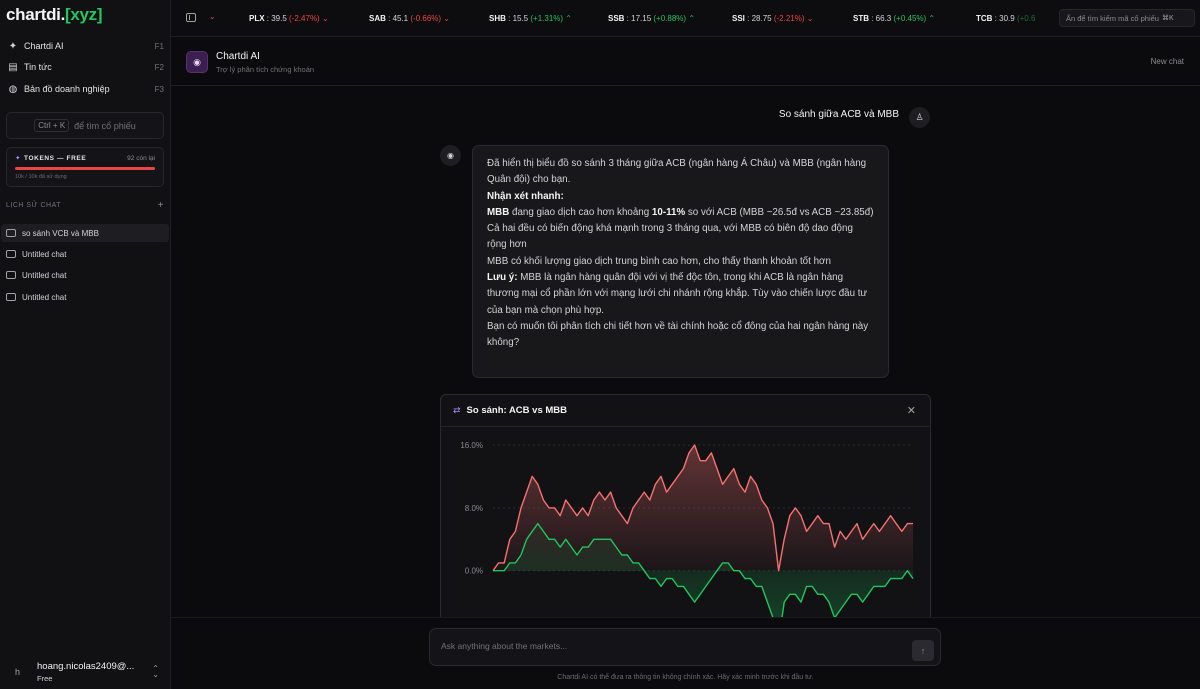  Describe the element at coordinates (159, 67) in the screenshot. I see `nav-shortcut: F2` at that location.